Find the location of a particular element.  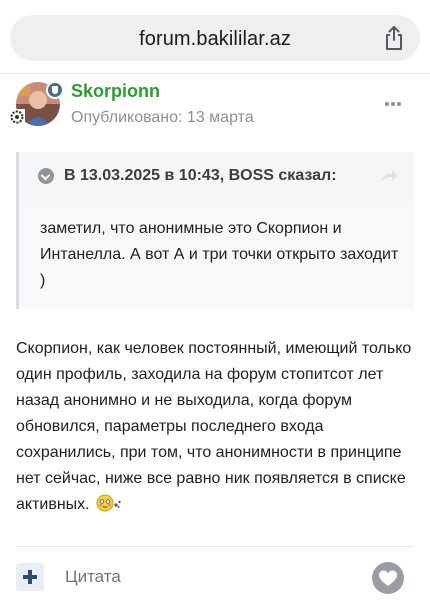

post-actions: Цитата is located at coordinates (215, 578).